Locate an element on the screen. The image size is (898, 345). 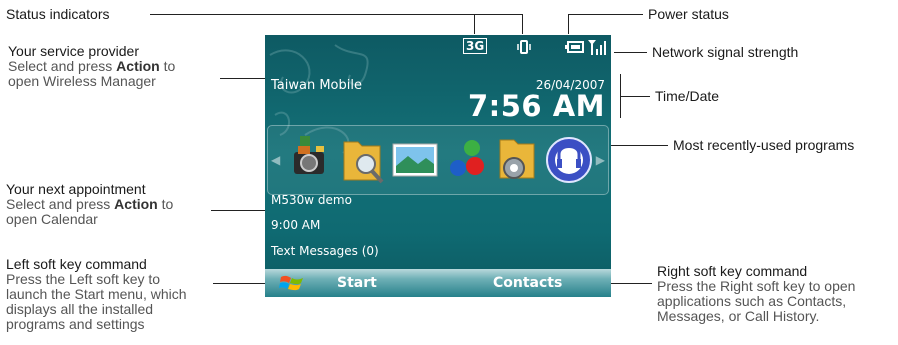
left-soft-key-desc-3: displays all the installed is located at coordinates (80, 309).